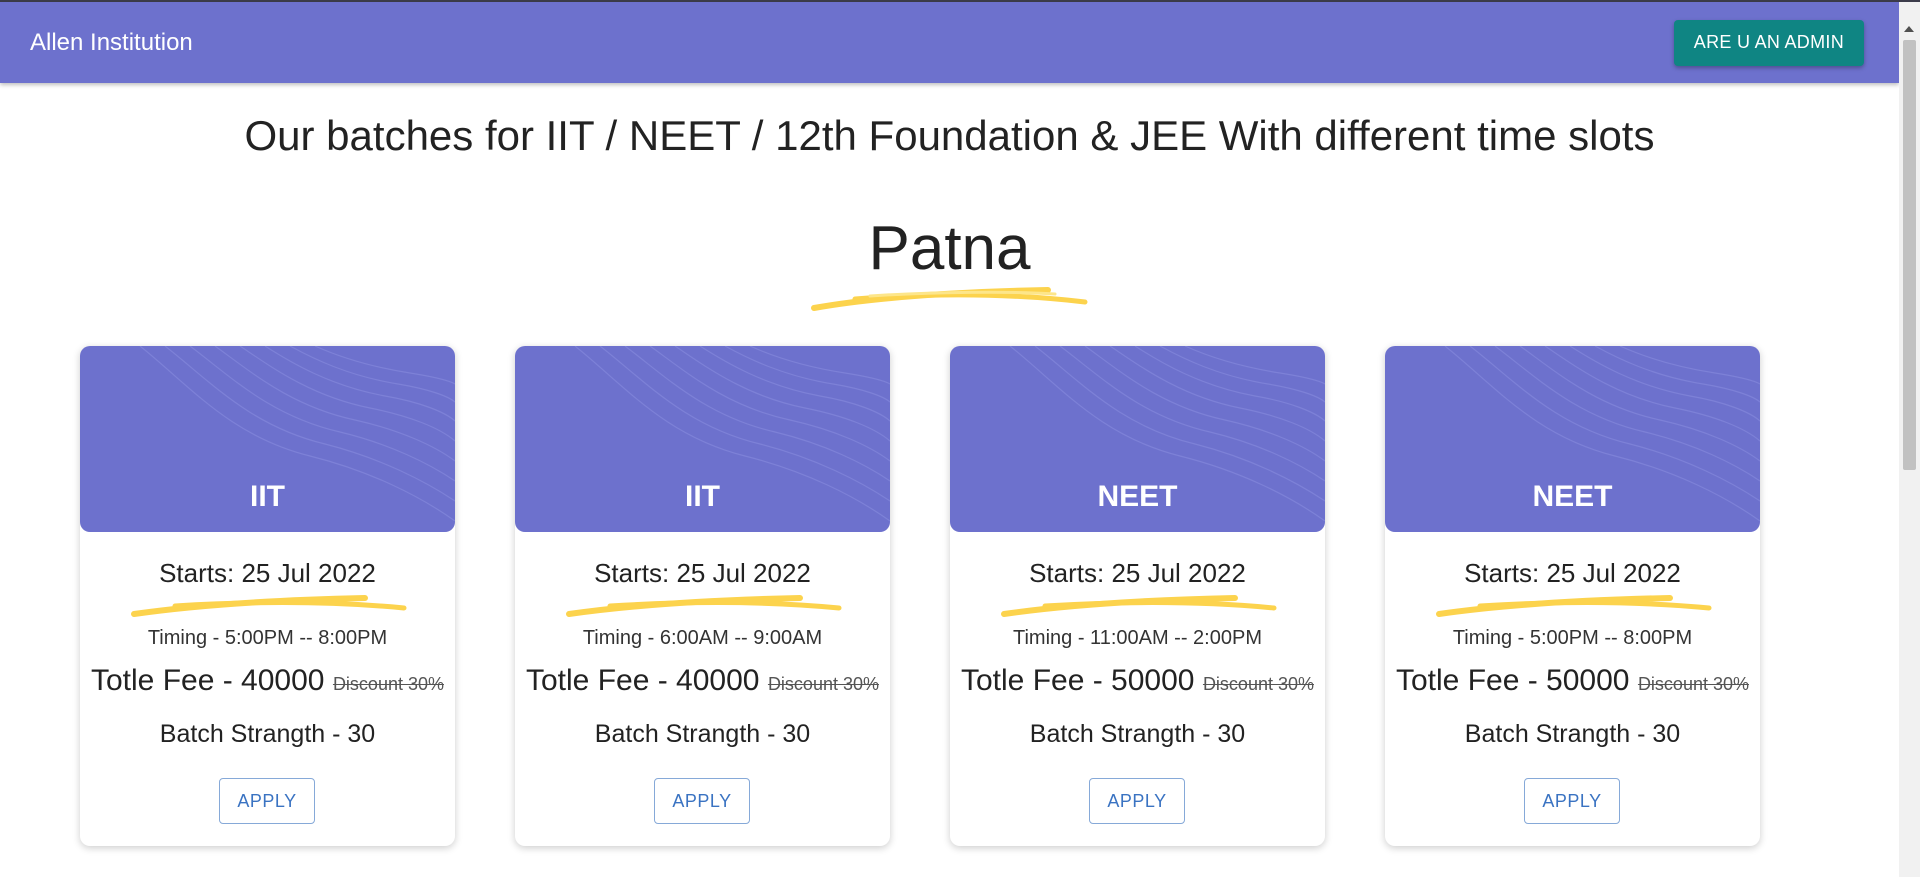  I want to click on city-heading: Patna, so click(949, 248).